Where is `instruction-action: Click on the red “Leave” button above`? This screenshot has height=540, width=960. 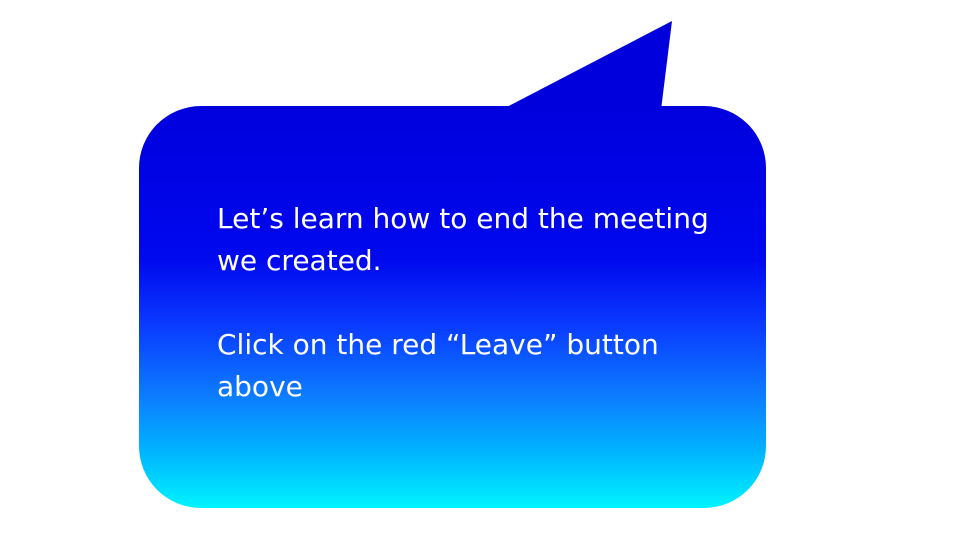 instruction-action: Click on the red “Leave” button above is located at coordinates (438, 365).